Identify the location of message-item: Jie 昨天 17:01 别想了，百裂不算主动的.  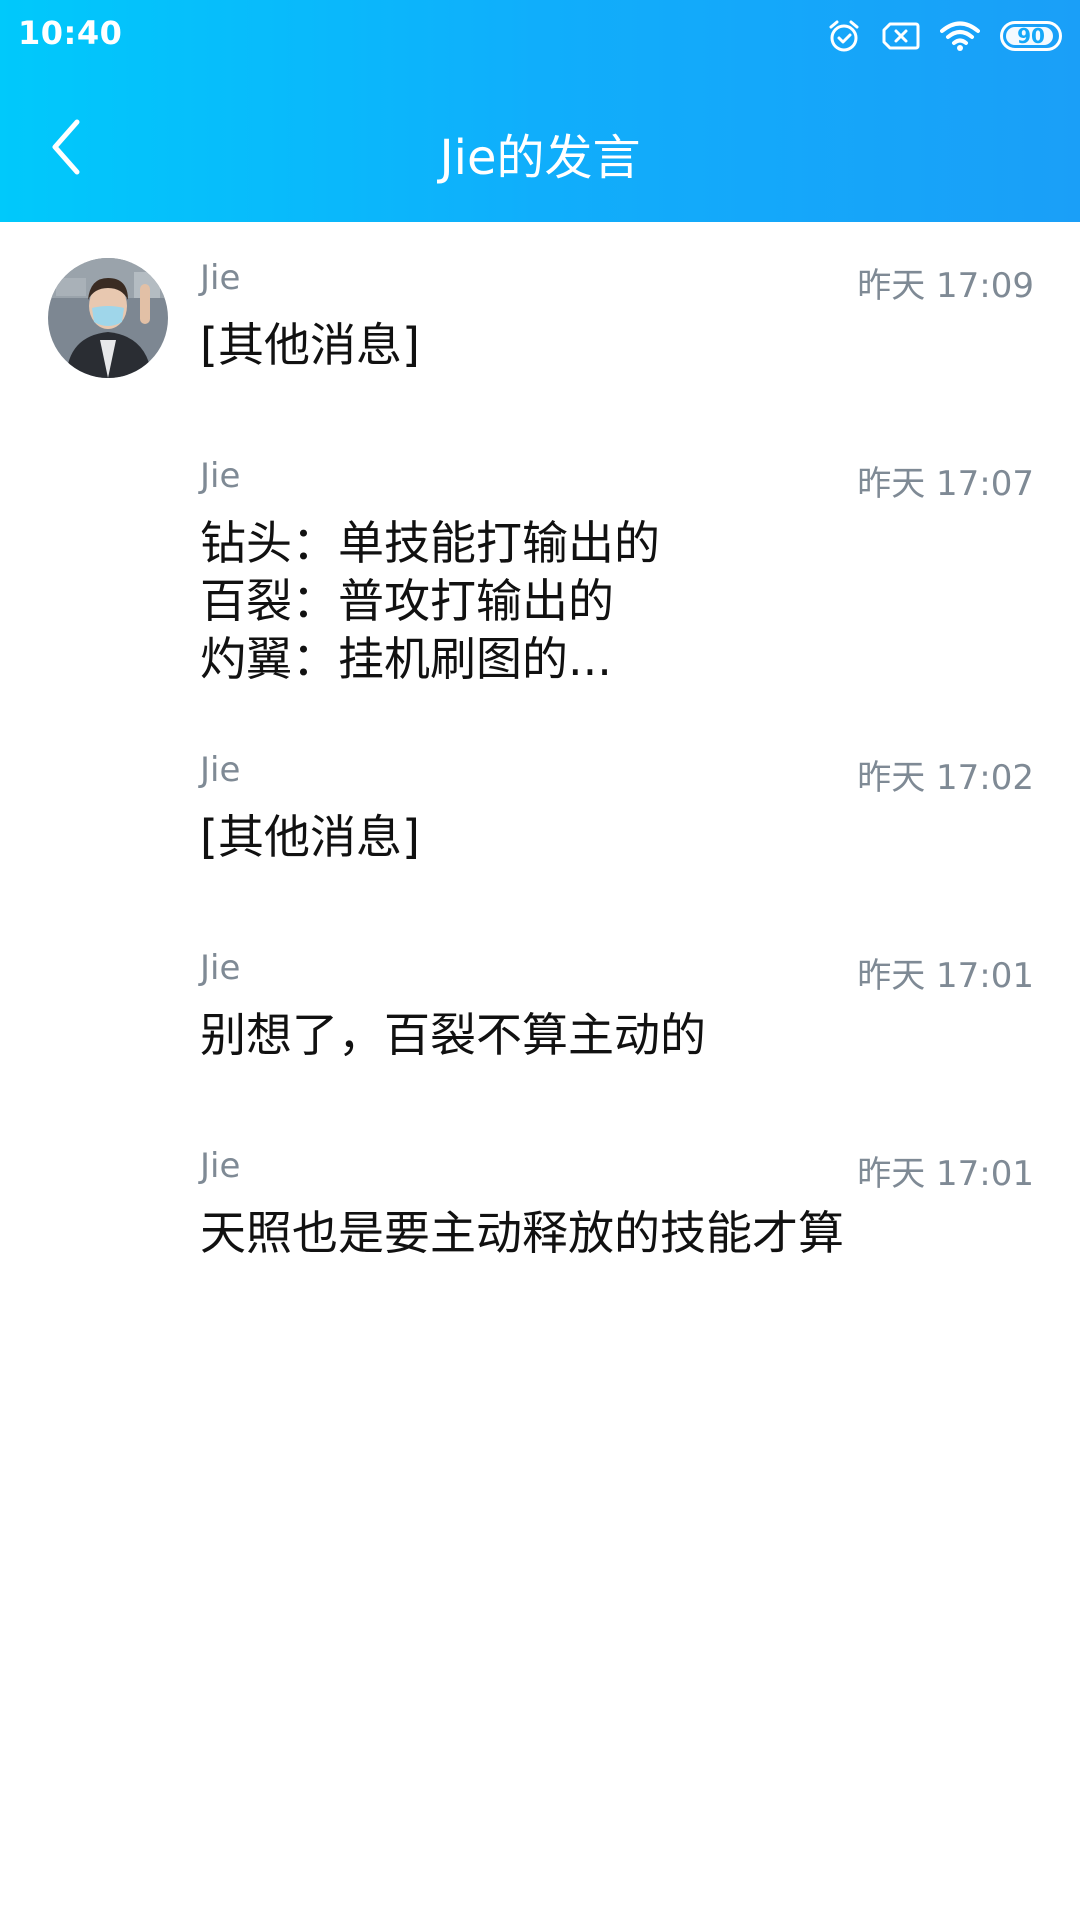
(540, 1011).